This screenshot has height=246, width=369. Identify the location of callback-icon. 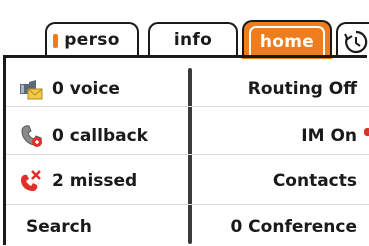
(31, 136).